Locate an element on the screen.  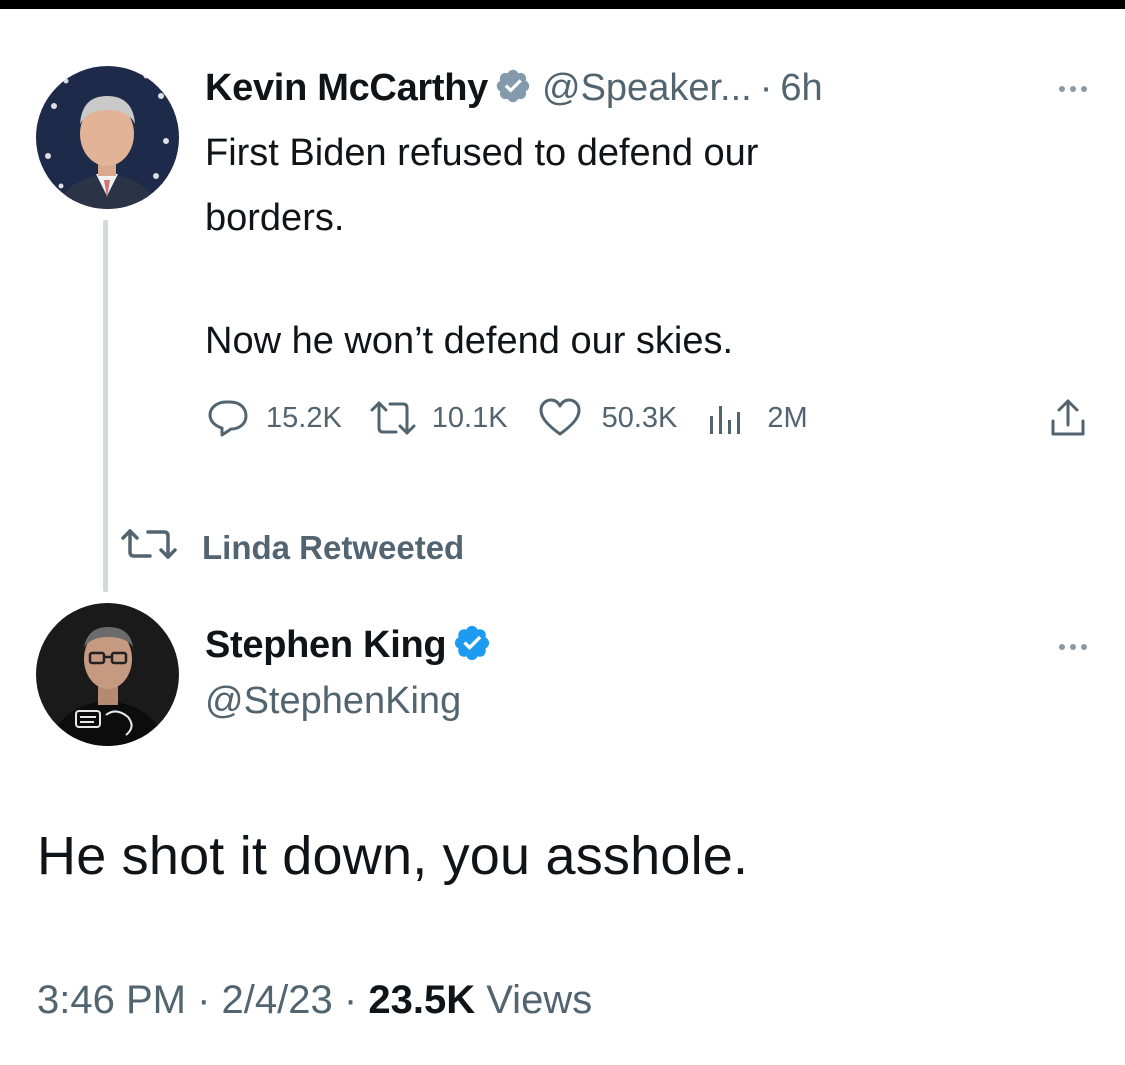
tweet-actions-bar: 15.2K 10.1K 50.3K 2M is located at coordinates (646, 418).